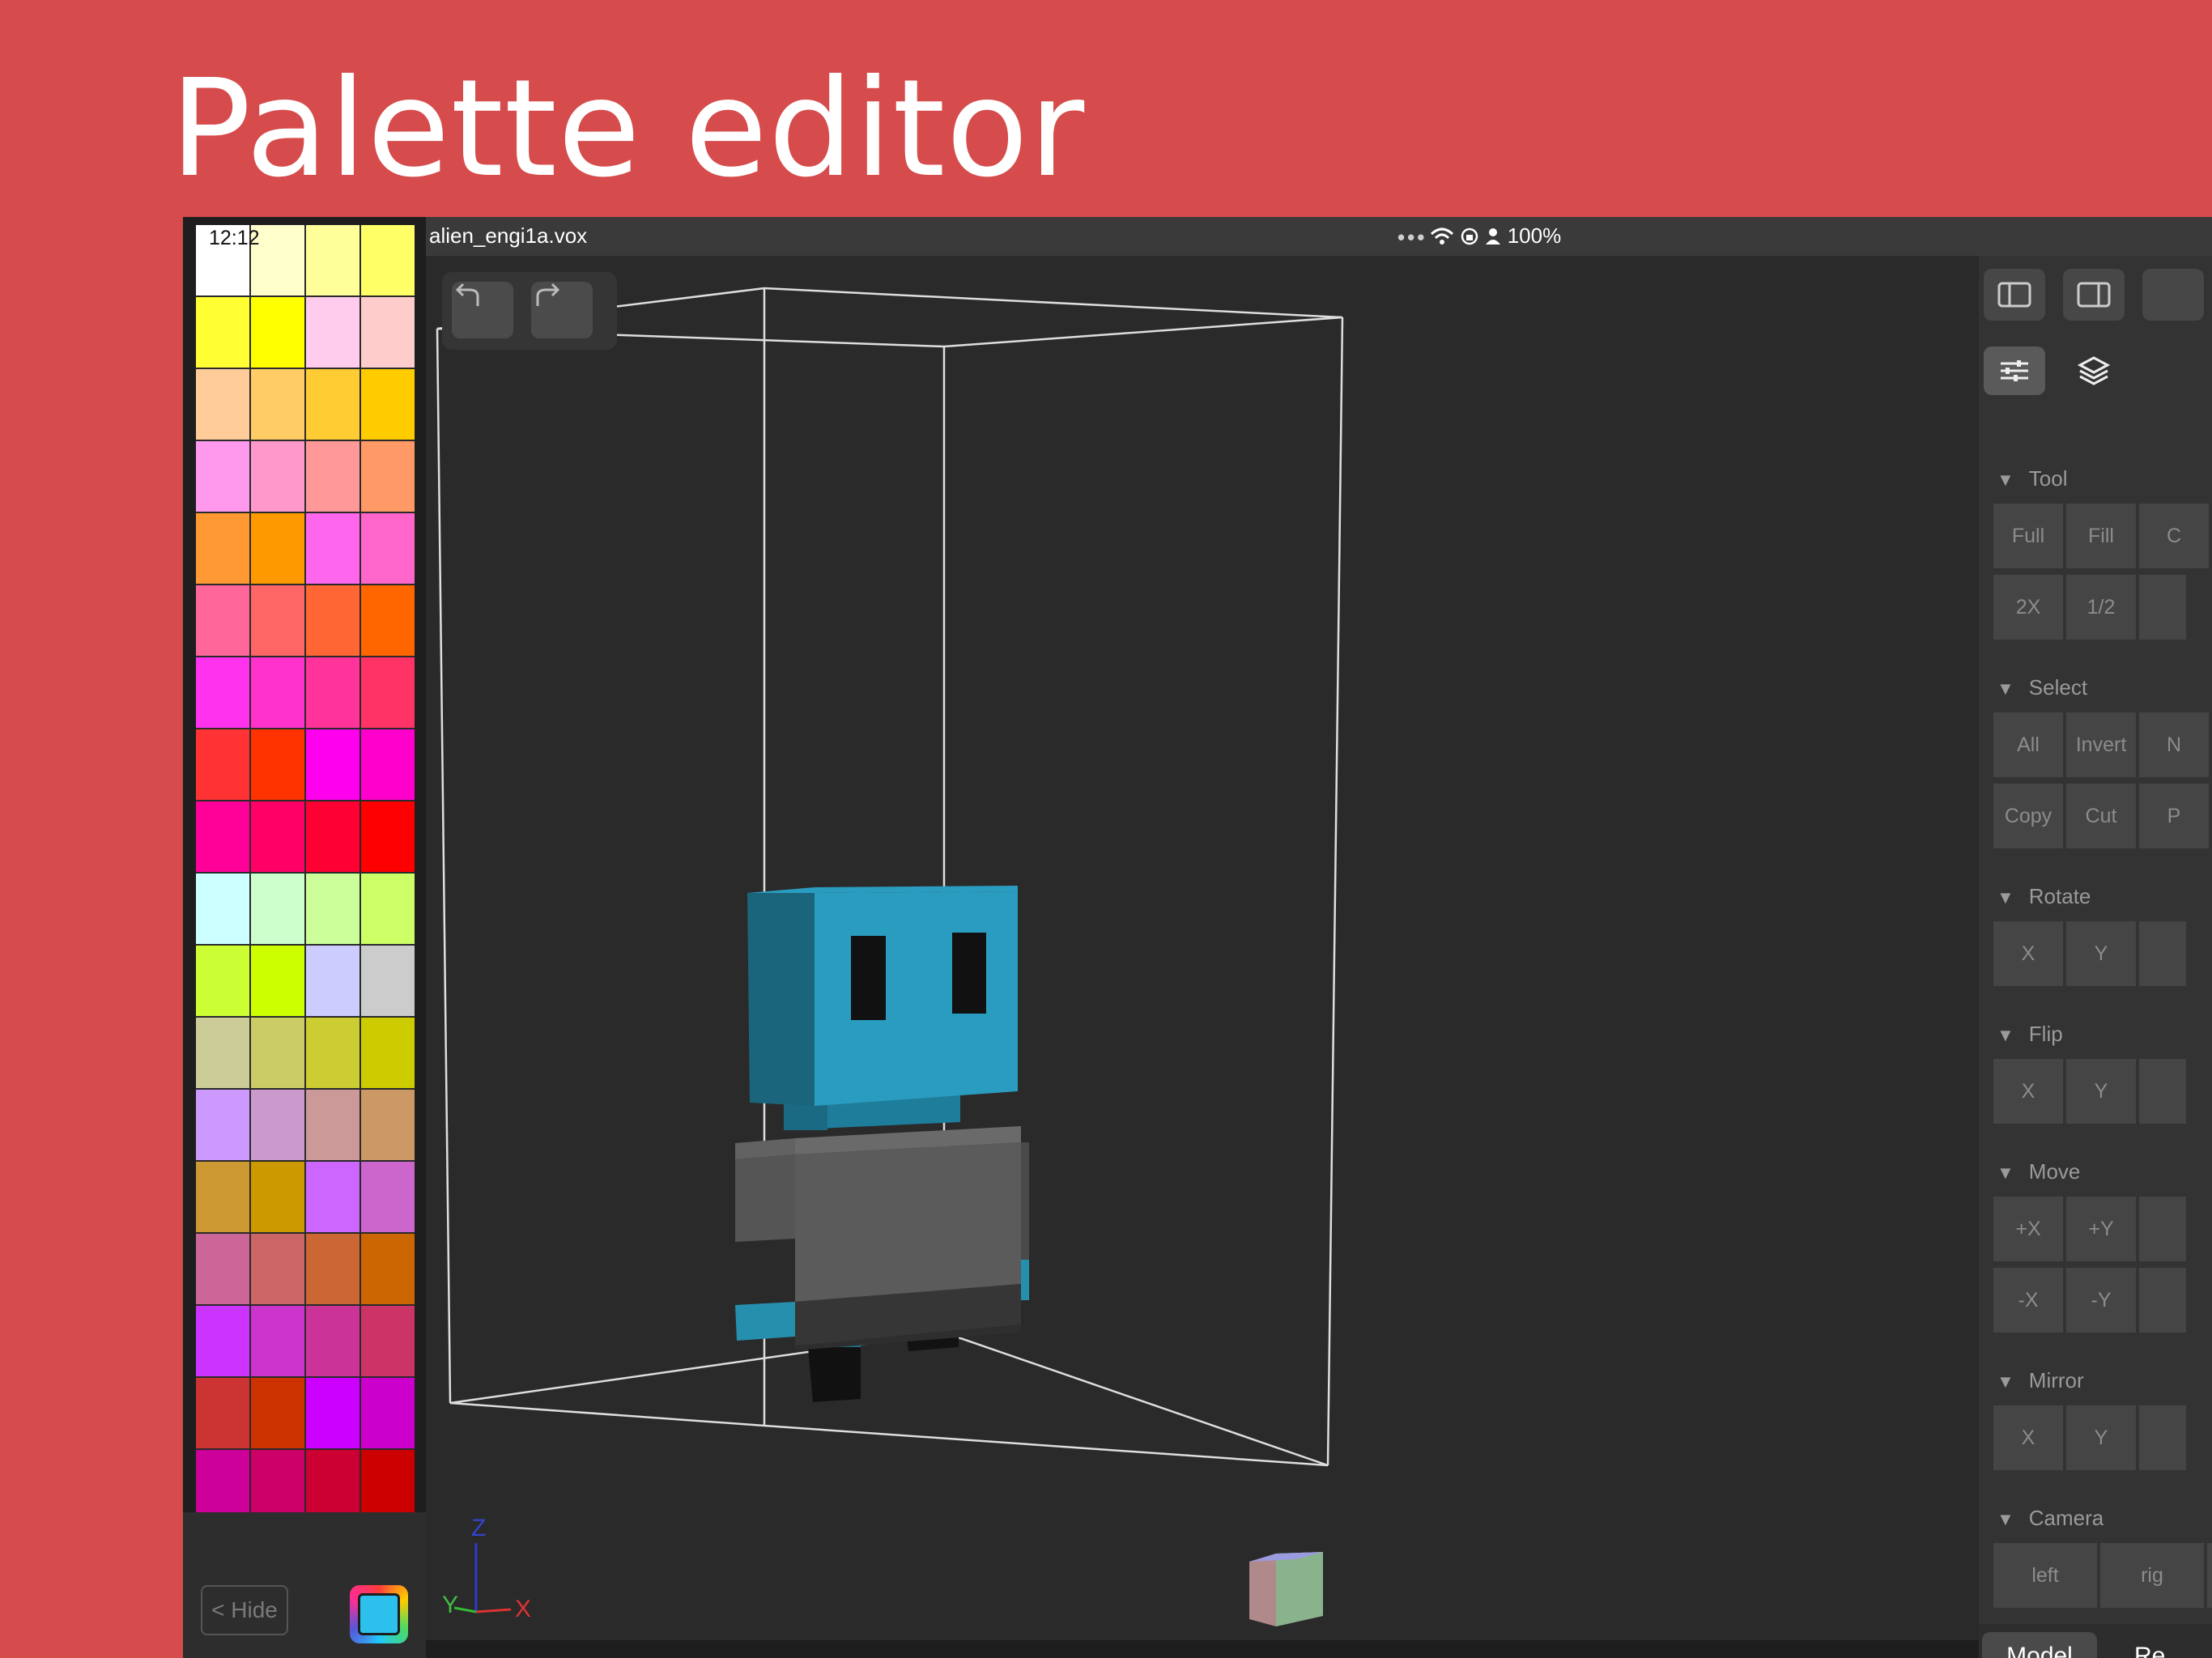  I want to click on inspector-button: -X, so click(2029, 1300).